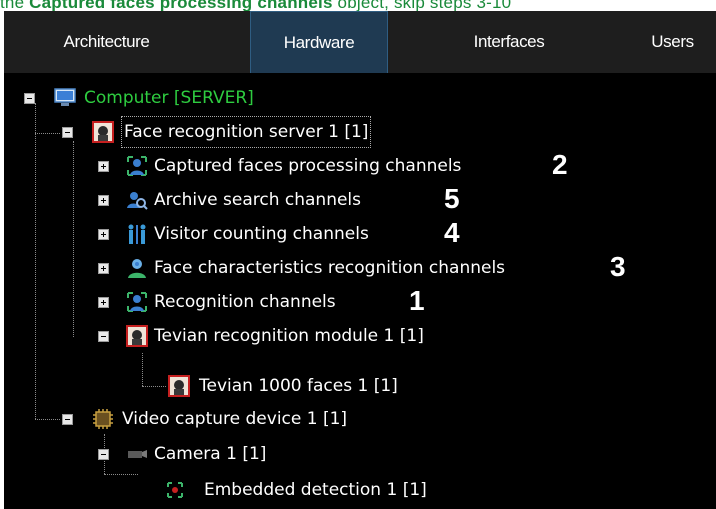 This screenshot has height=509, width=716. I want to click on tree-node-recognition-channels: Recognition channels 1, so click(304, 301).